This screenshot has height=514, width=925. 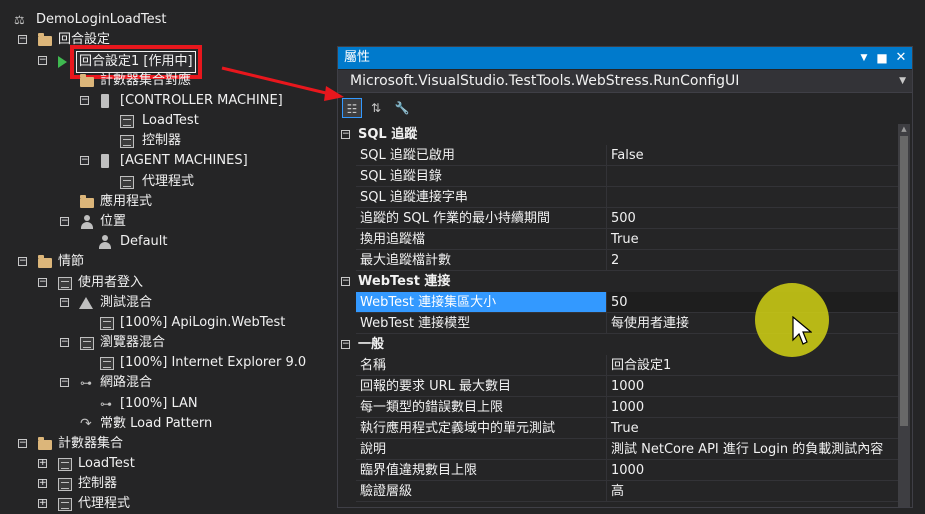 I want to click on scrollbar-thumb, so click(x=904, y=281).